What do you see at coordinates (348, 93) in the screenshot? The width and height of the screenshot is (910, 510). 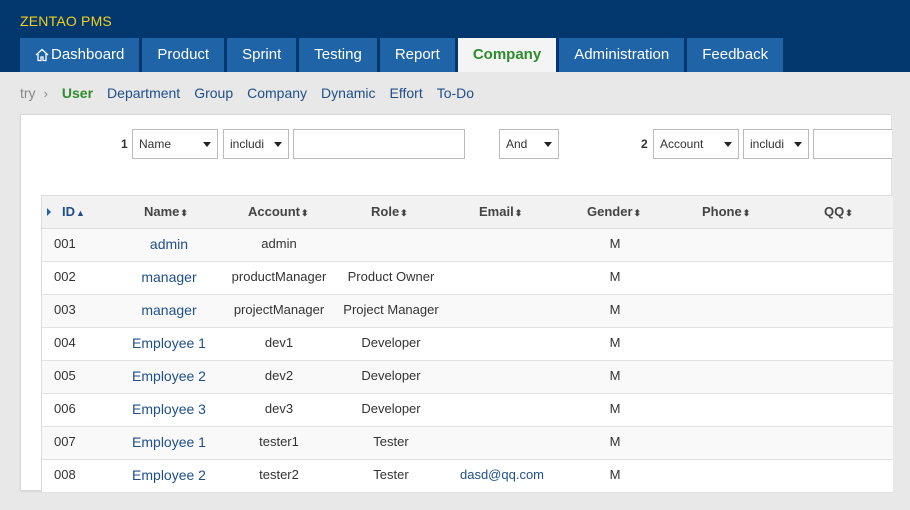 I see `subnav-dynamic: Dynamic` at bounding box center [348, 93].